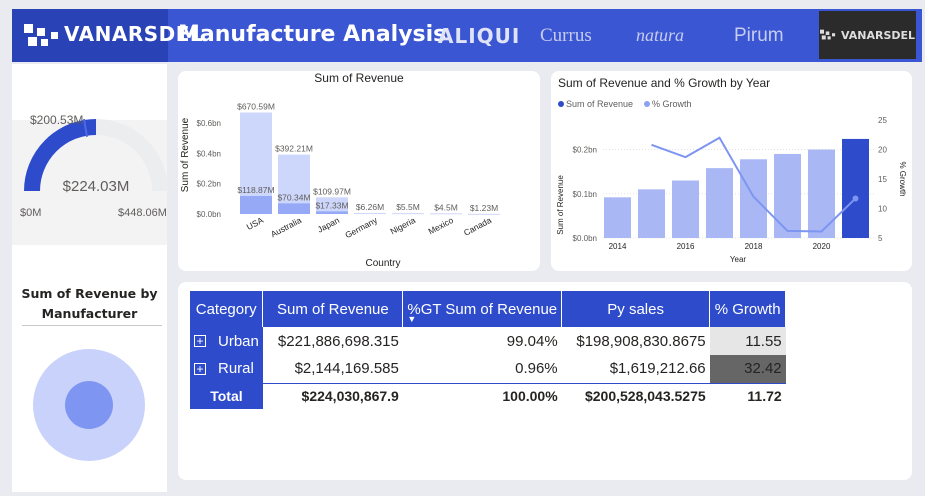 The image size is (925, 496). I want to click on row-py-sales: $198,908,830.8675, so click(641, 341).